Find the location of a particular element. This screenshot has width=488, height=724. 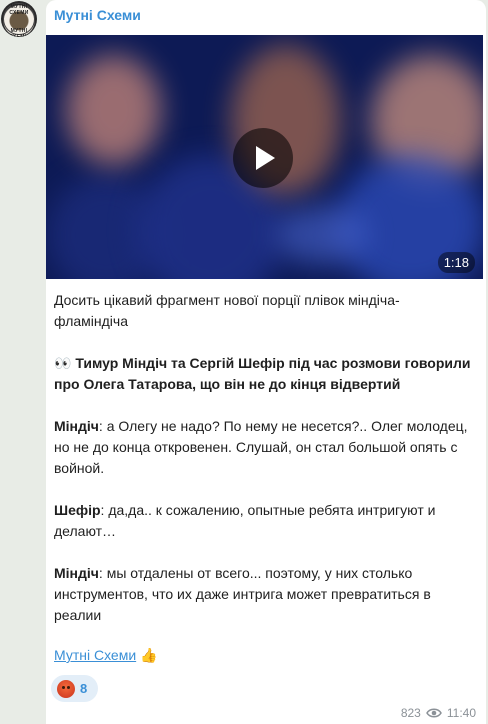

channel-link: Мутні Схеми is located at coordinates (95, 655).